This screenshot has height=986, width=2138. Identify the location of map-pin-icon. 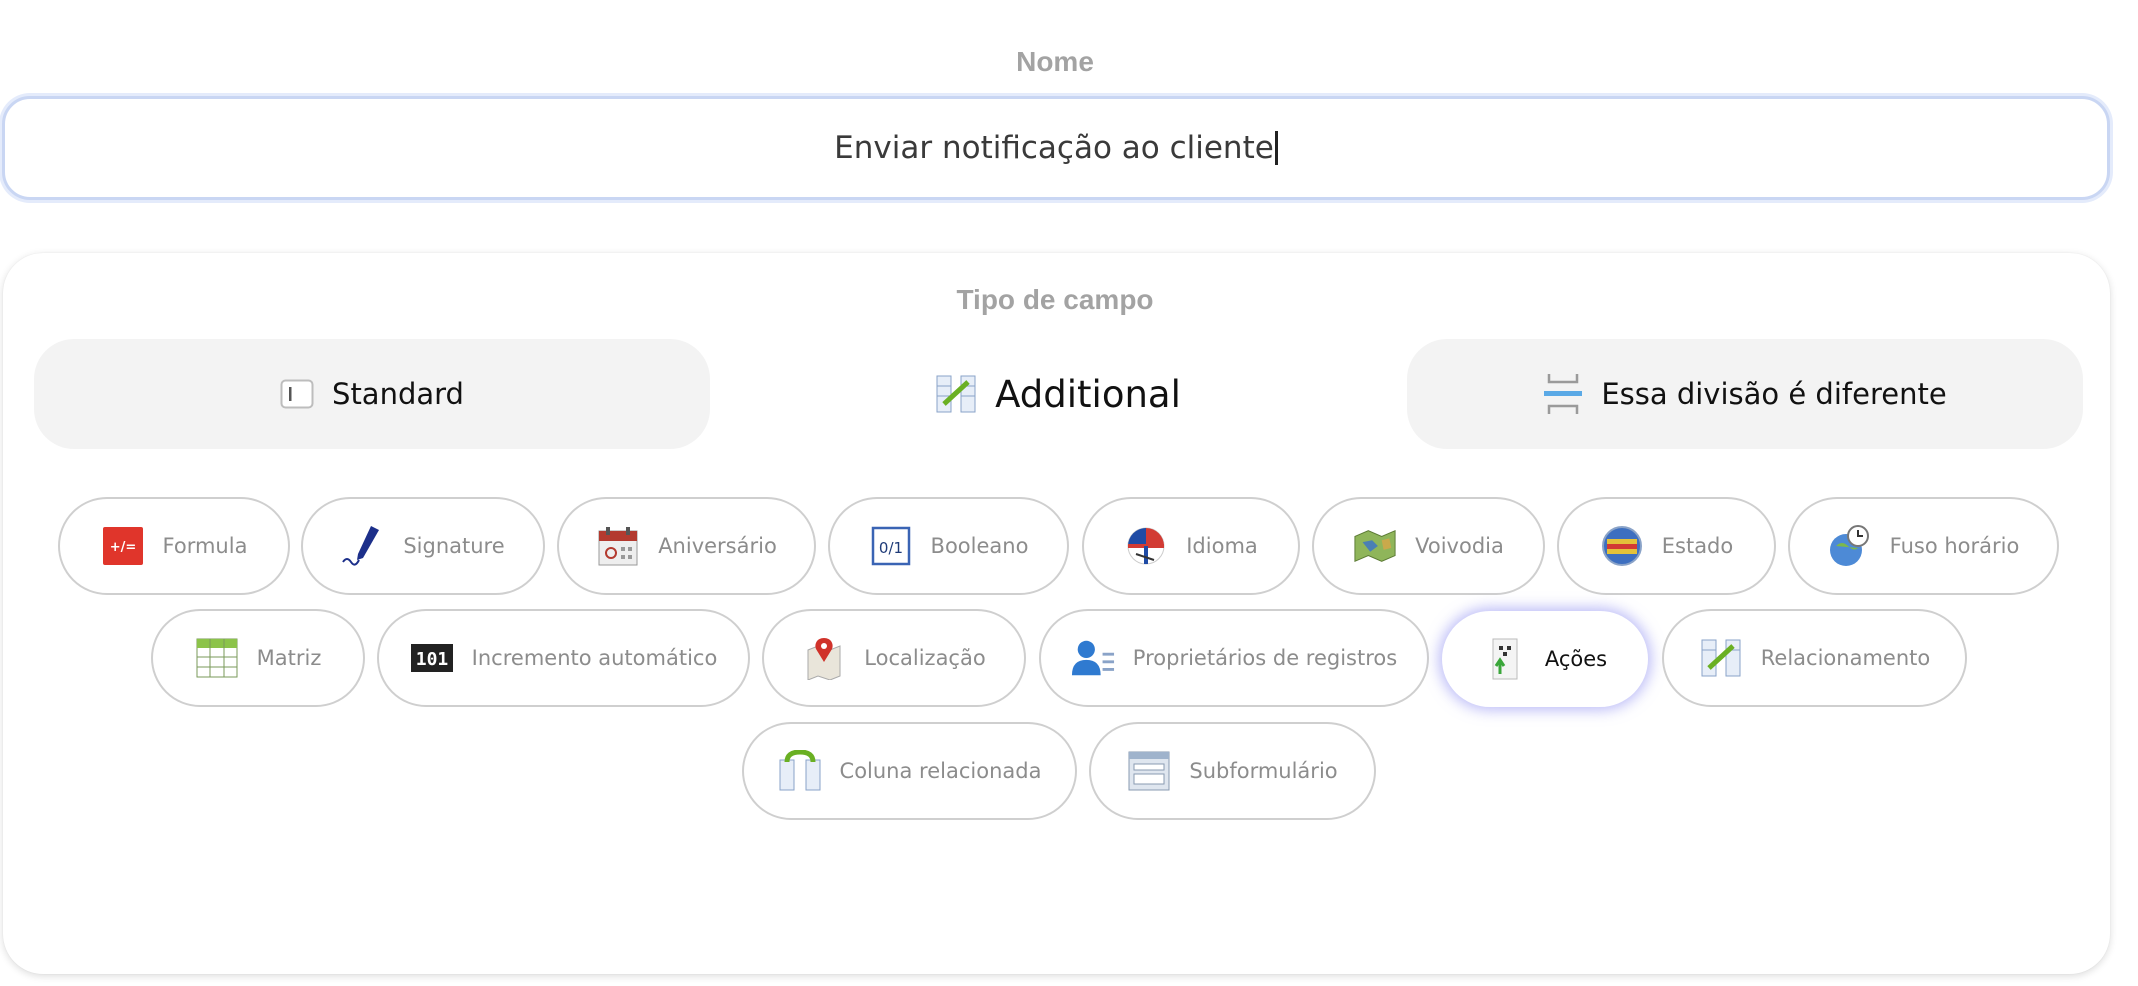
(824, 658).